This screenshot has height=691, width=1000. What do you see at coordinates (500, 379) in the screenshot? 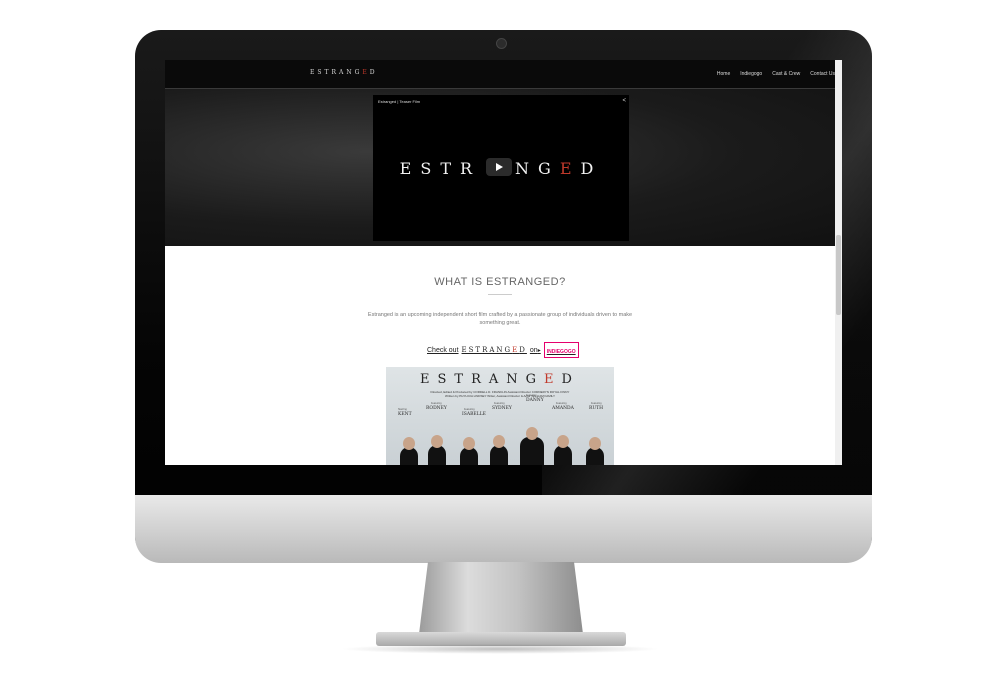
I see `poster-title: ESTRANGED` at bounding box center [500, 379].